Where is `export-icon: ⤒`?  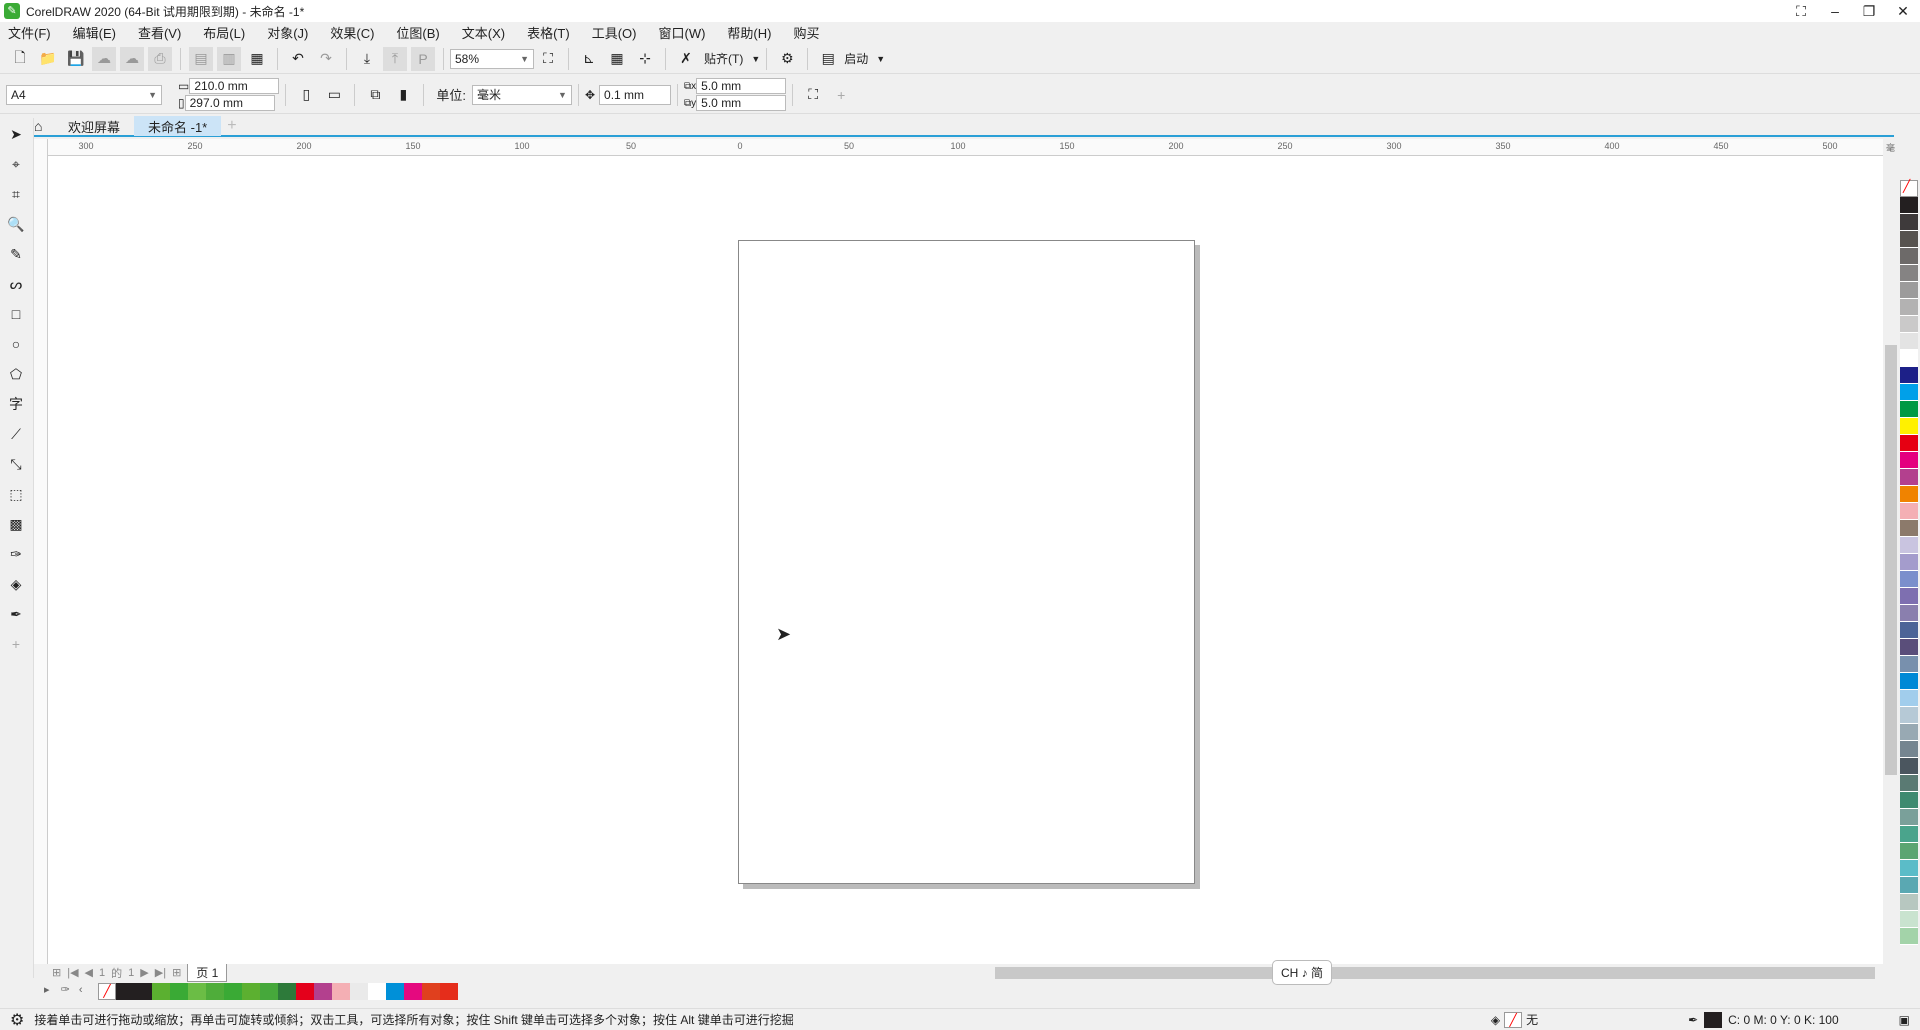 export-icon: ⤒ is located at coordinates (395, 58).